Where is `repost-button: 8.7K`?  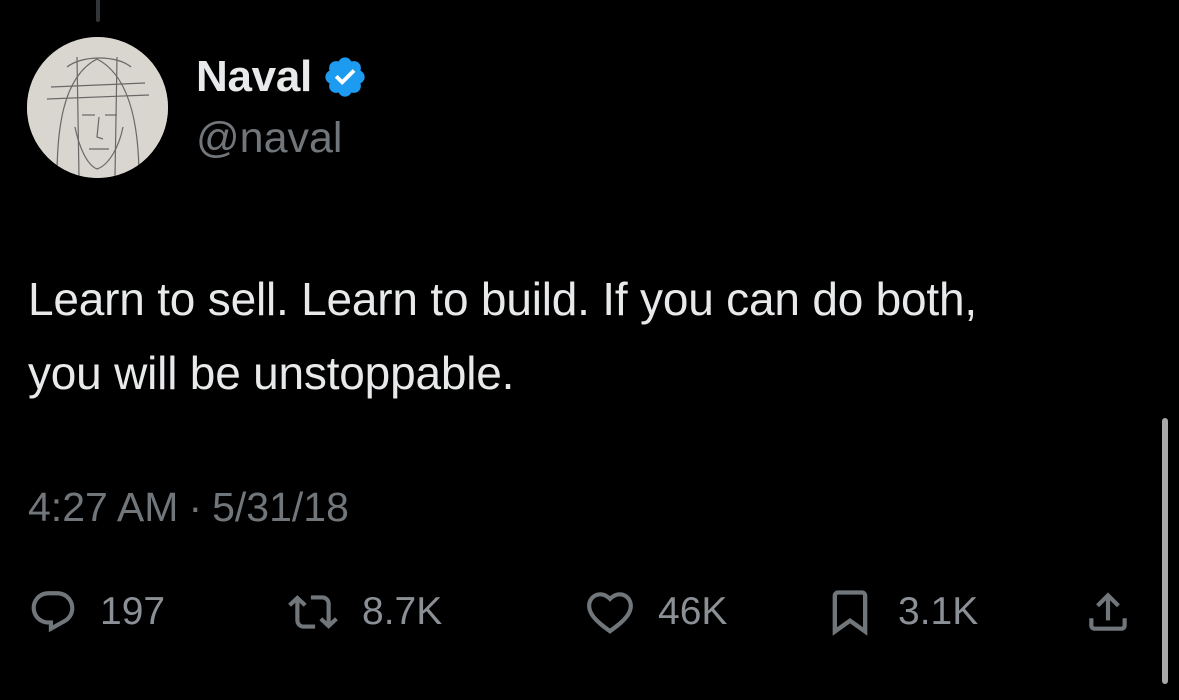
repost-button: 8.7K is located at coordinates (364, 612).